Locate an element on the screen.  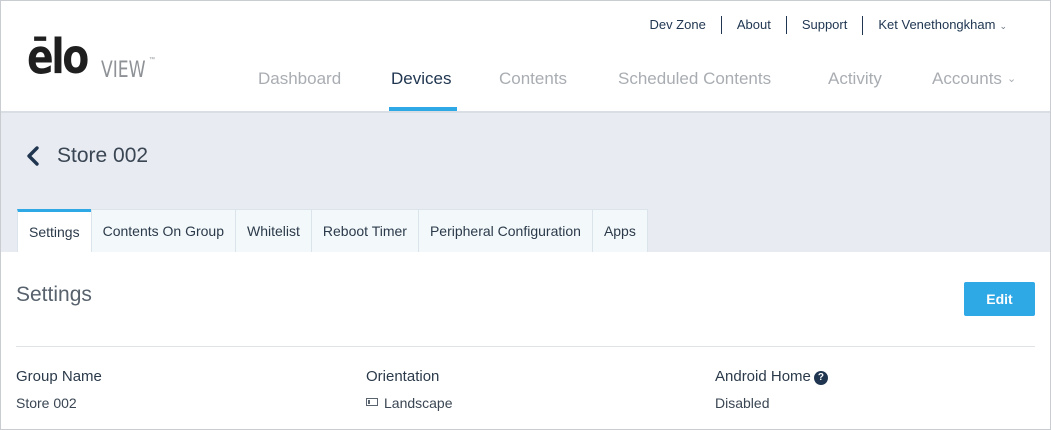
nav-accounts: Accounts ⌄ is located at coordinates (974, 79).